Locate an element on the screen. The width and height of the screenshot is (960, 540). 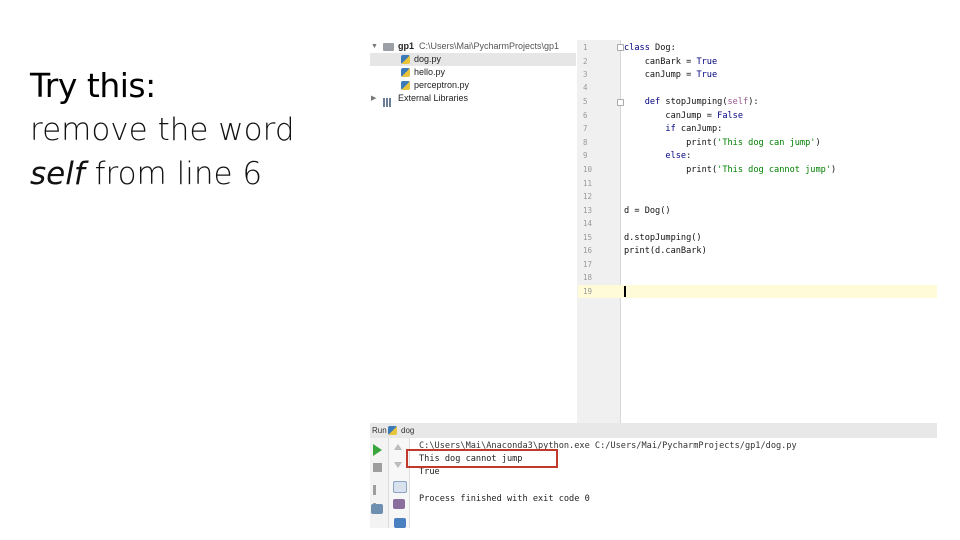
tree-file-label: hello.py is located at coordinates (430, 72).